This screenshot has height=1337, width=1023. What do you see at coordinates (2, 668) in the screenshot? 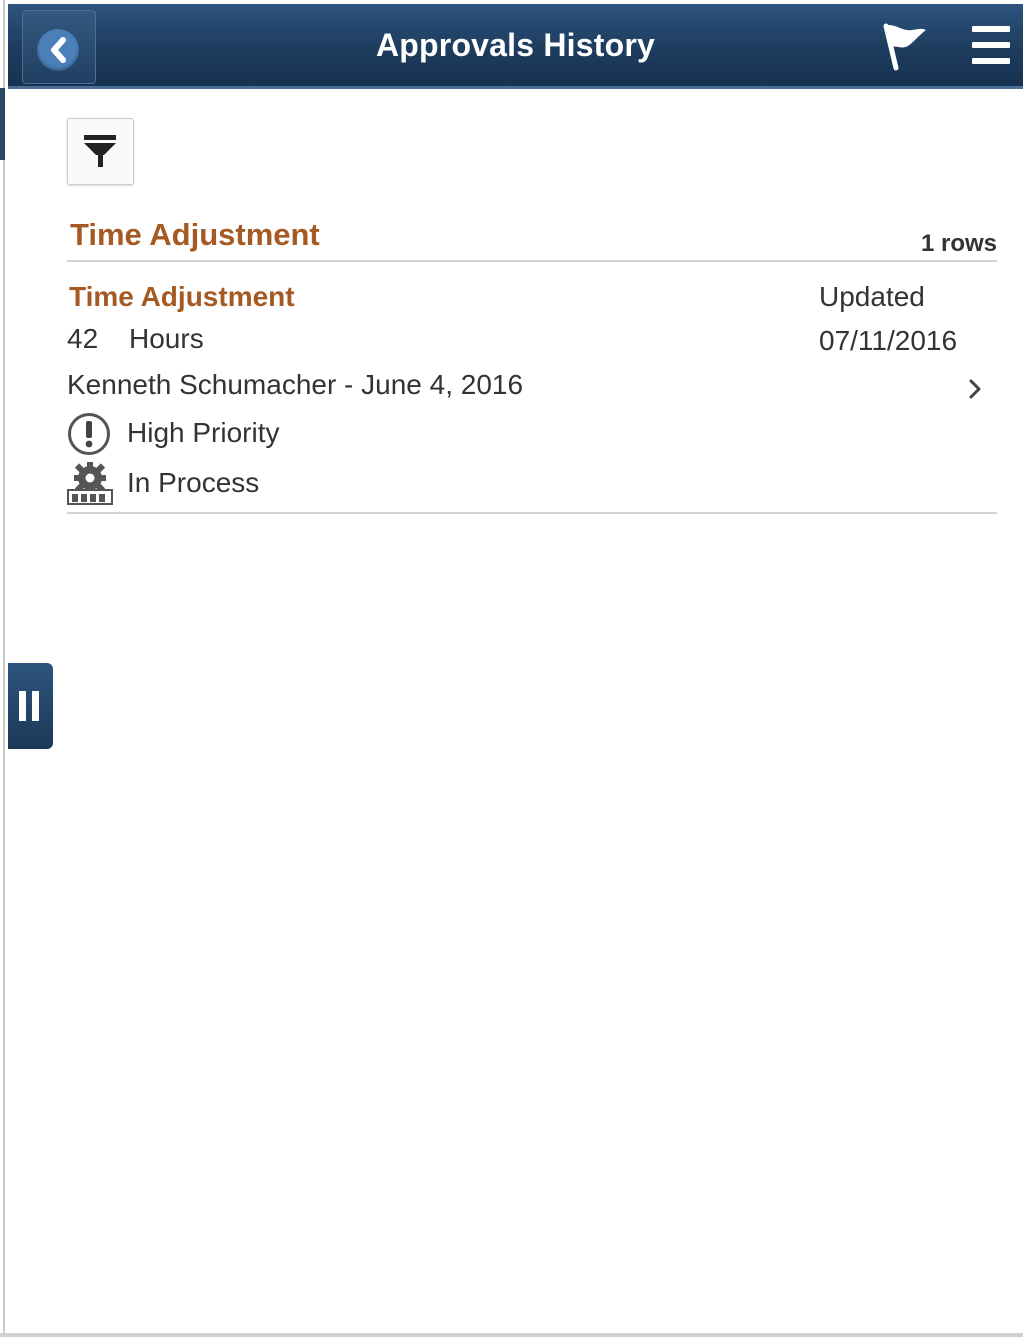
I see `left-frame-border` at bounding box center [2, 668].